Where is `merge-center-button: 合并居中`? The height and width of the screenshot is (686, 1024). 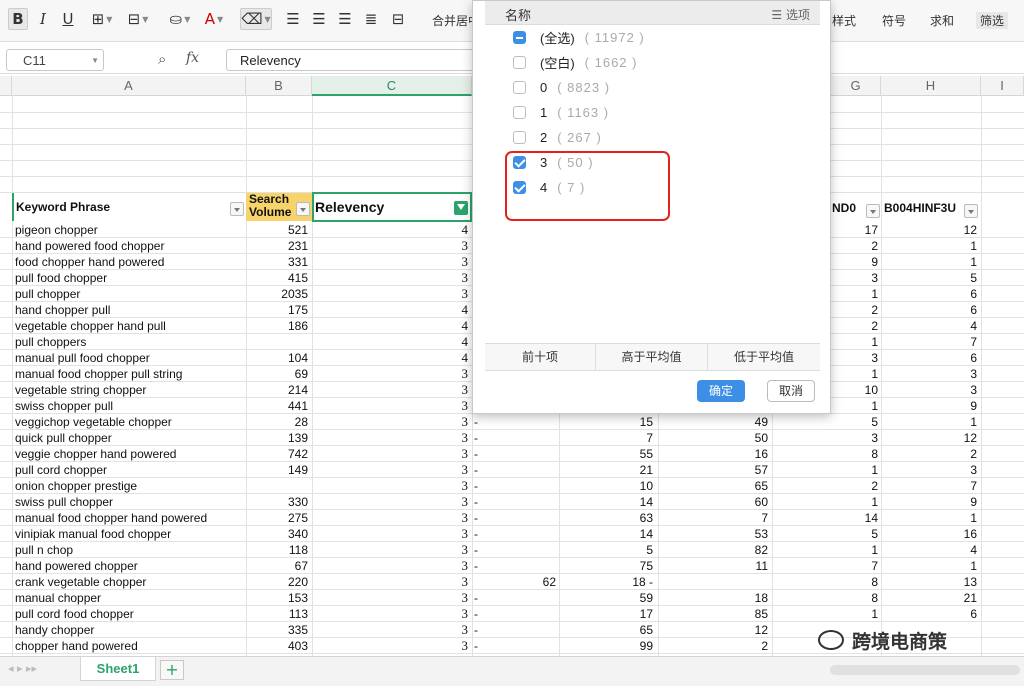
merge-center-button: 合并居中 is located at coordinates (452, 20).